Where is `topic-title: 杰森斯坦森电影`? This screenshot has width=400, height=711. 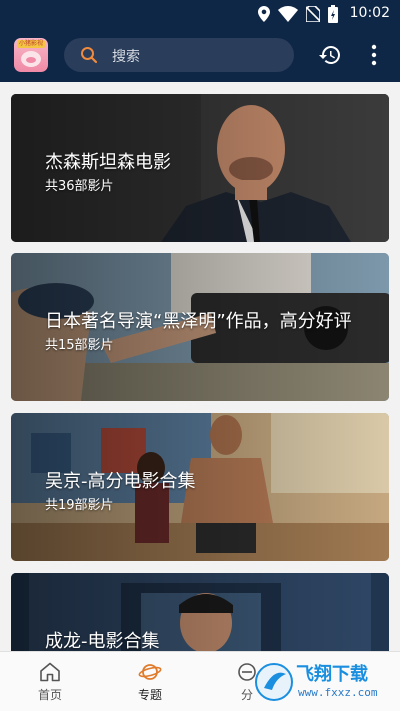 topic-title: 杰森斯坦森电影 is located at coordinates (108, 162).